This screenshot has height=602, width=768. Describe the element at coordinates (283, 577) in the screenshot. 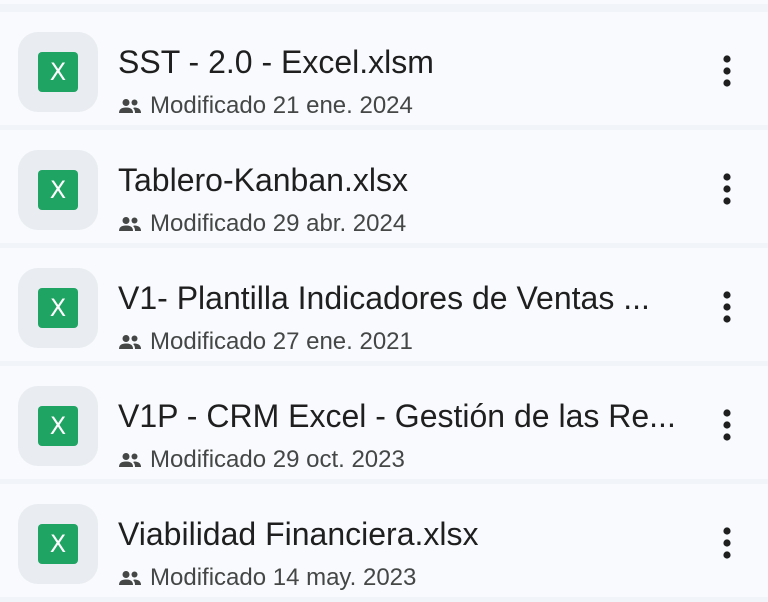

I see `file-modified-date: Modificado 14 may. 2023` at that location.